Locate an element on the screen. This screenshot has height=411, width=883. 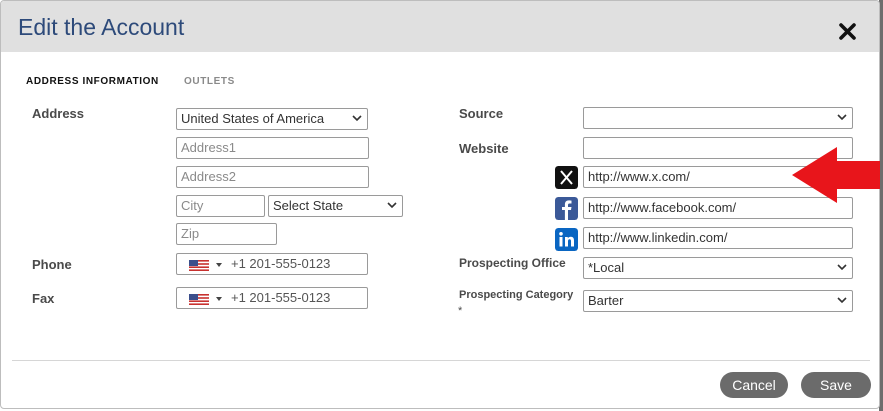
phone-field: +1 201-555-0123 is located at coordinates (272, 264).